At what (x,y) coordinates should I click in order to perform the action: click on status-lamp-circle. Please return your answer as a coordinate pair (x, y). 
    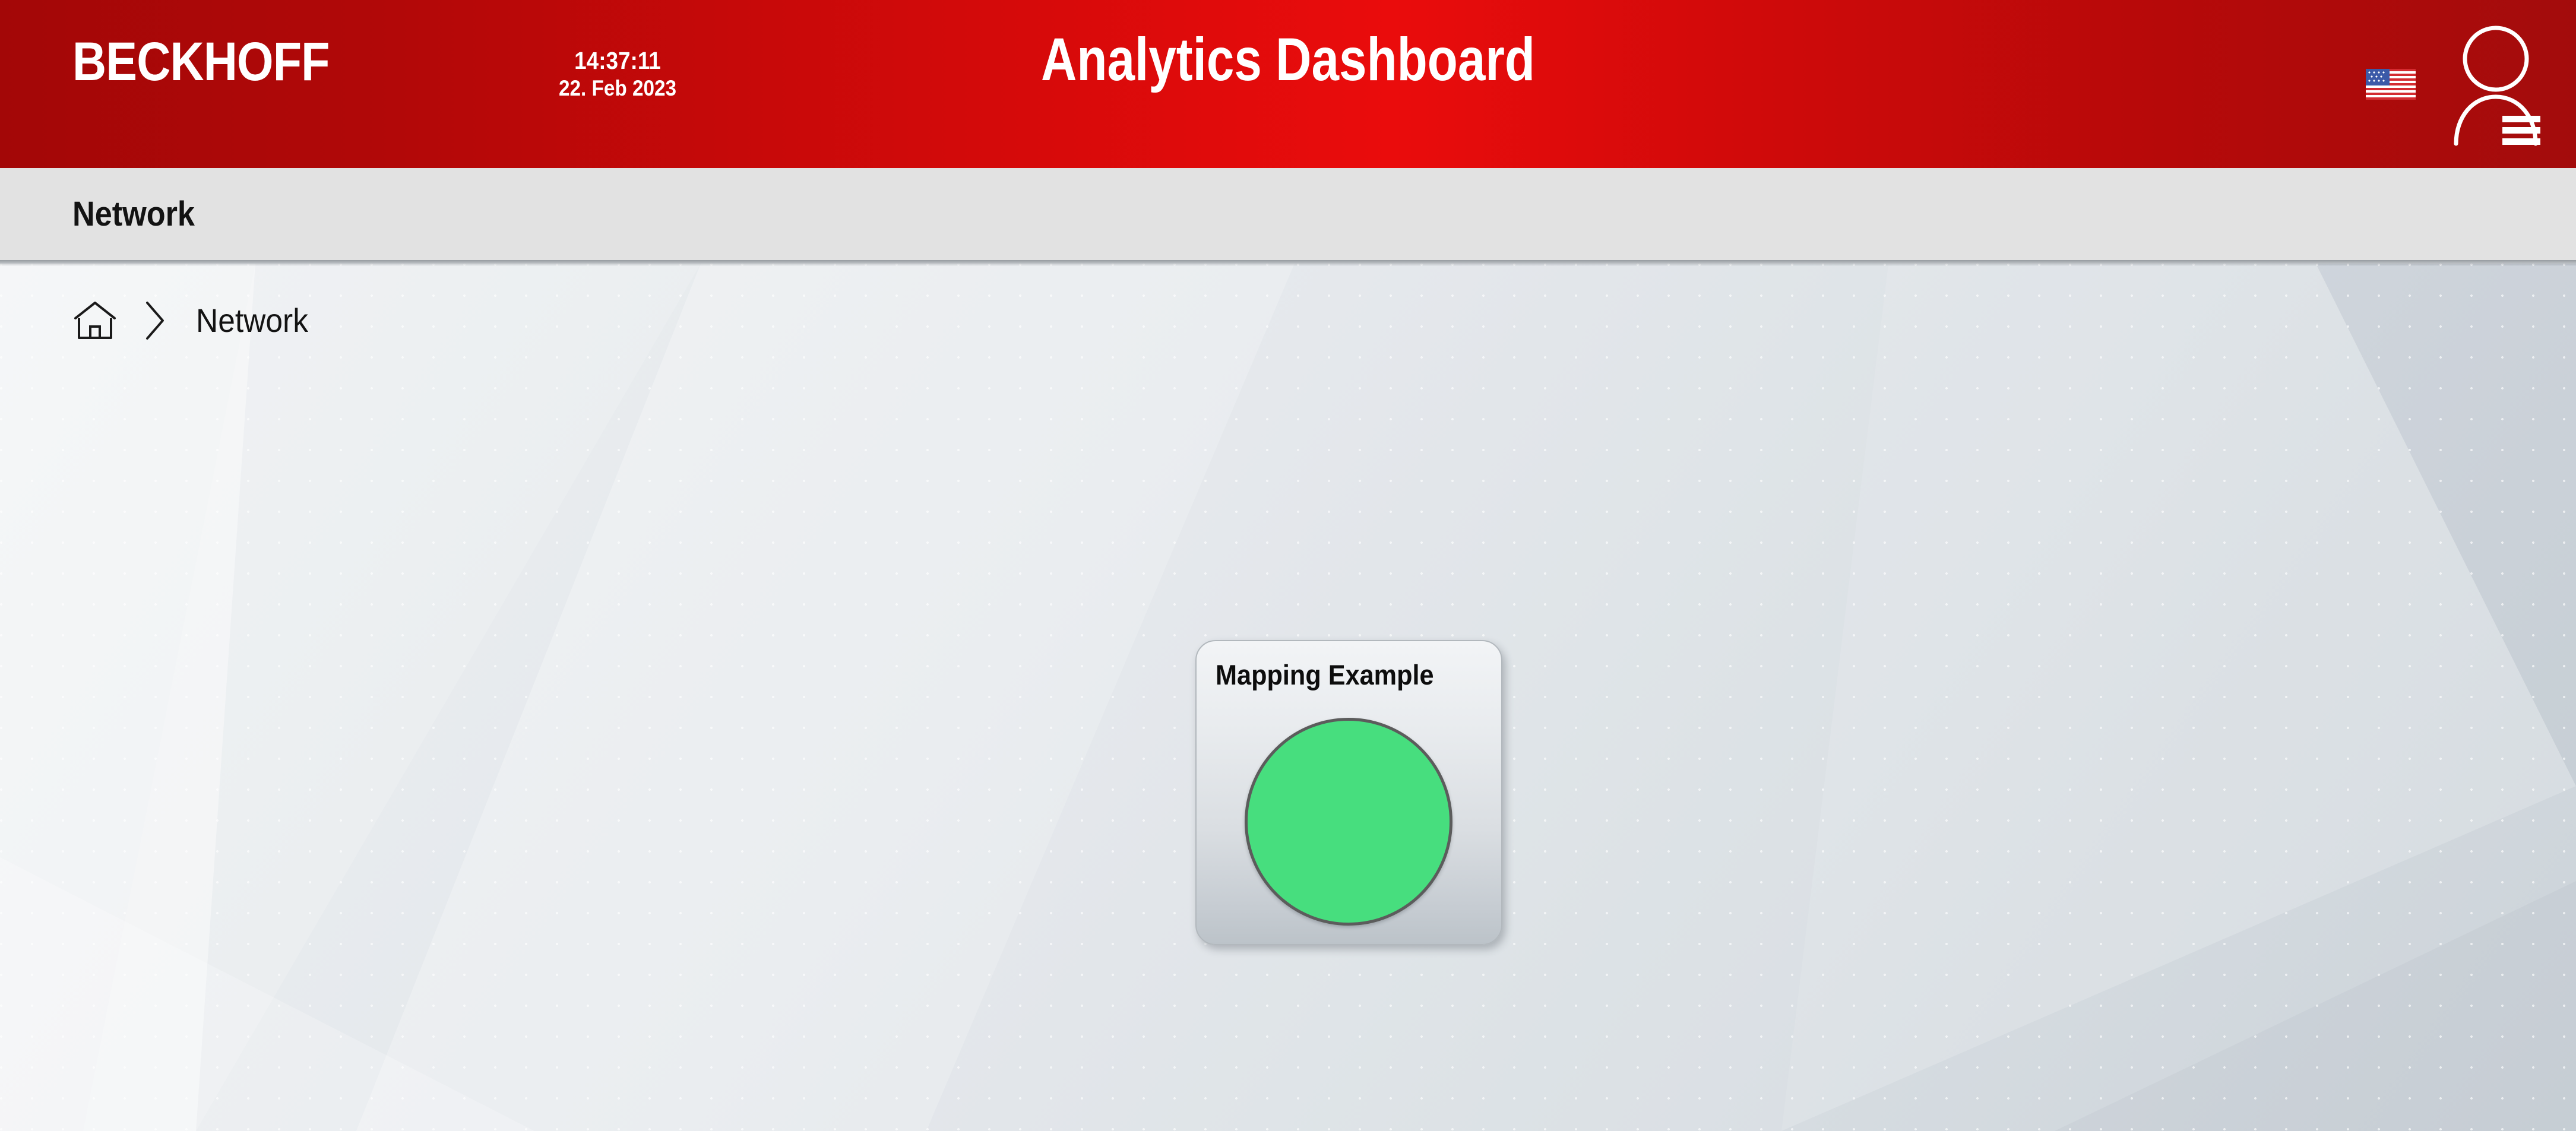
    Looking at the image, I should click on (1348, 822).